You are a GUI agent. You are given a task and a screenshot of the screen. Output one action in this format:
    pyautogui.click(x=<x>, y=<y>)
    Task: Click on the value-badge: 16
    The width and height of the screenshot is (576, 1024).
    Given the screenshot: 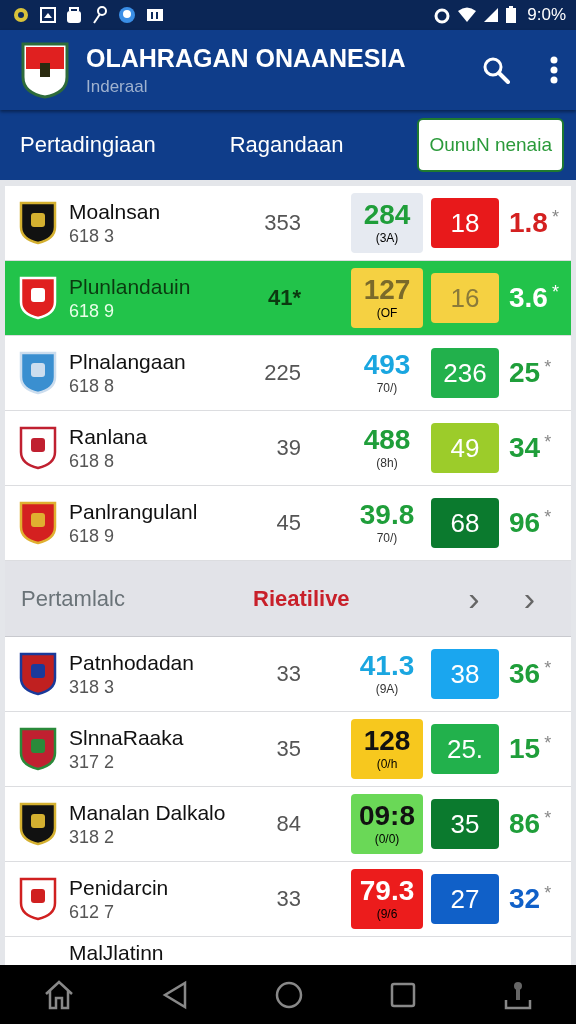 What is the action you would take?
    pyautogui.click(x=465, y=298)
    